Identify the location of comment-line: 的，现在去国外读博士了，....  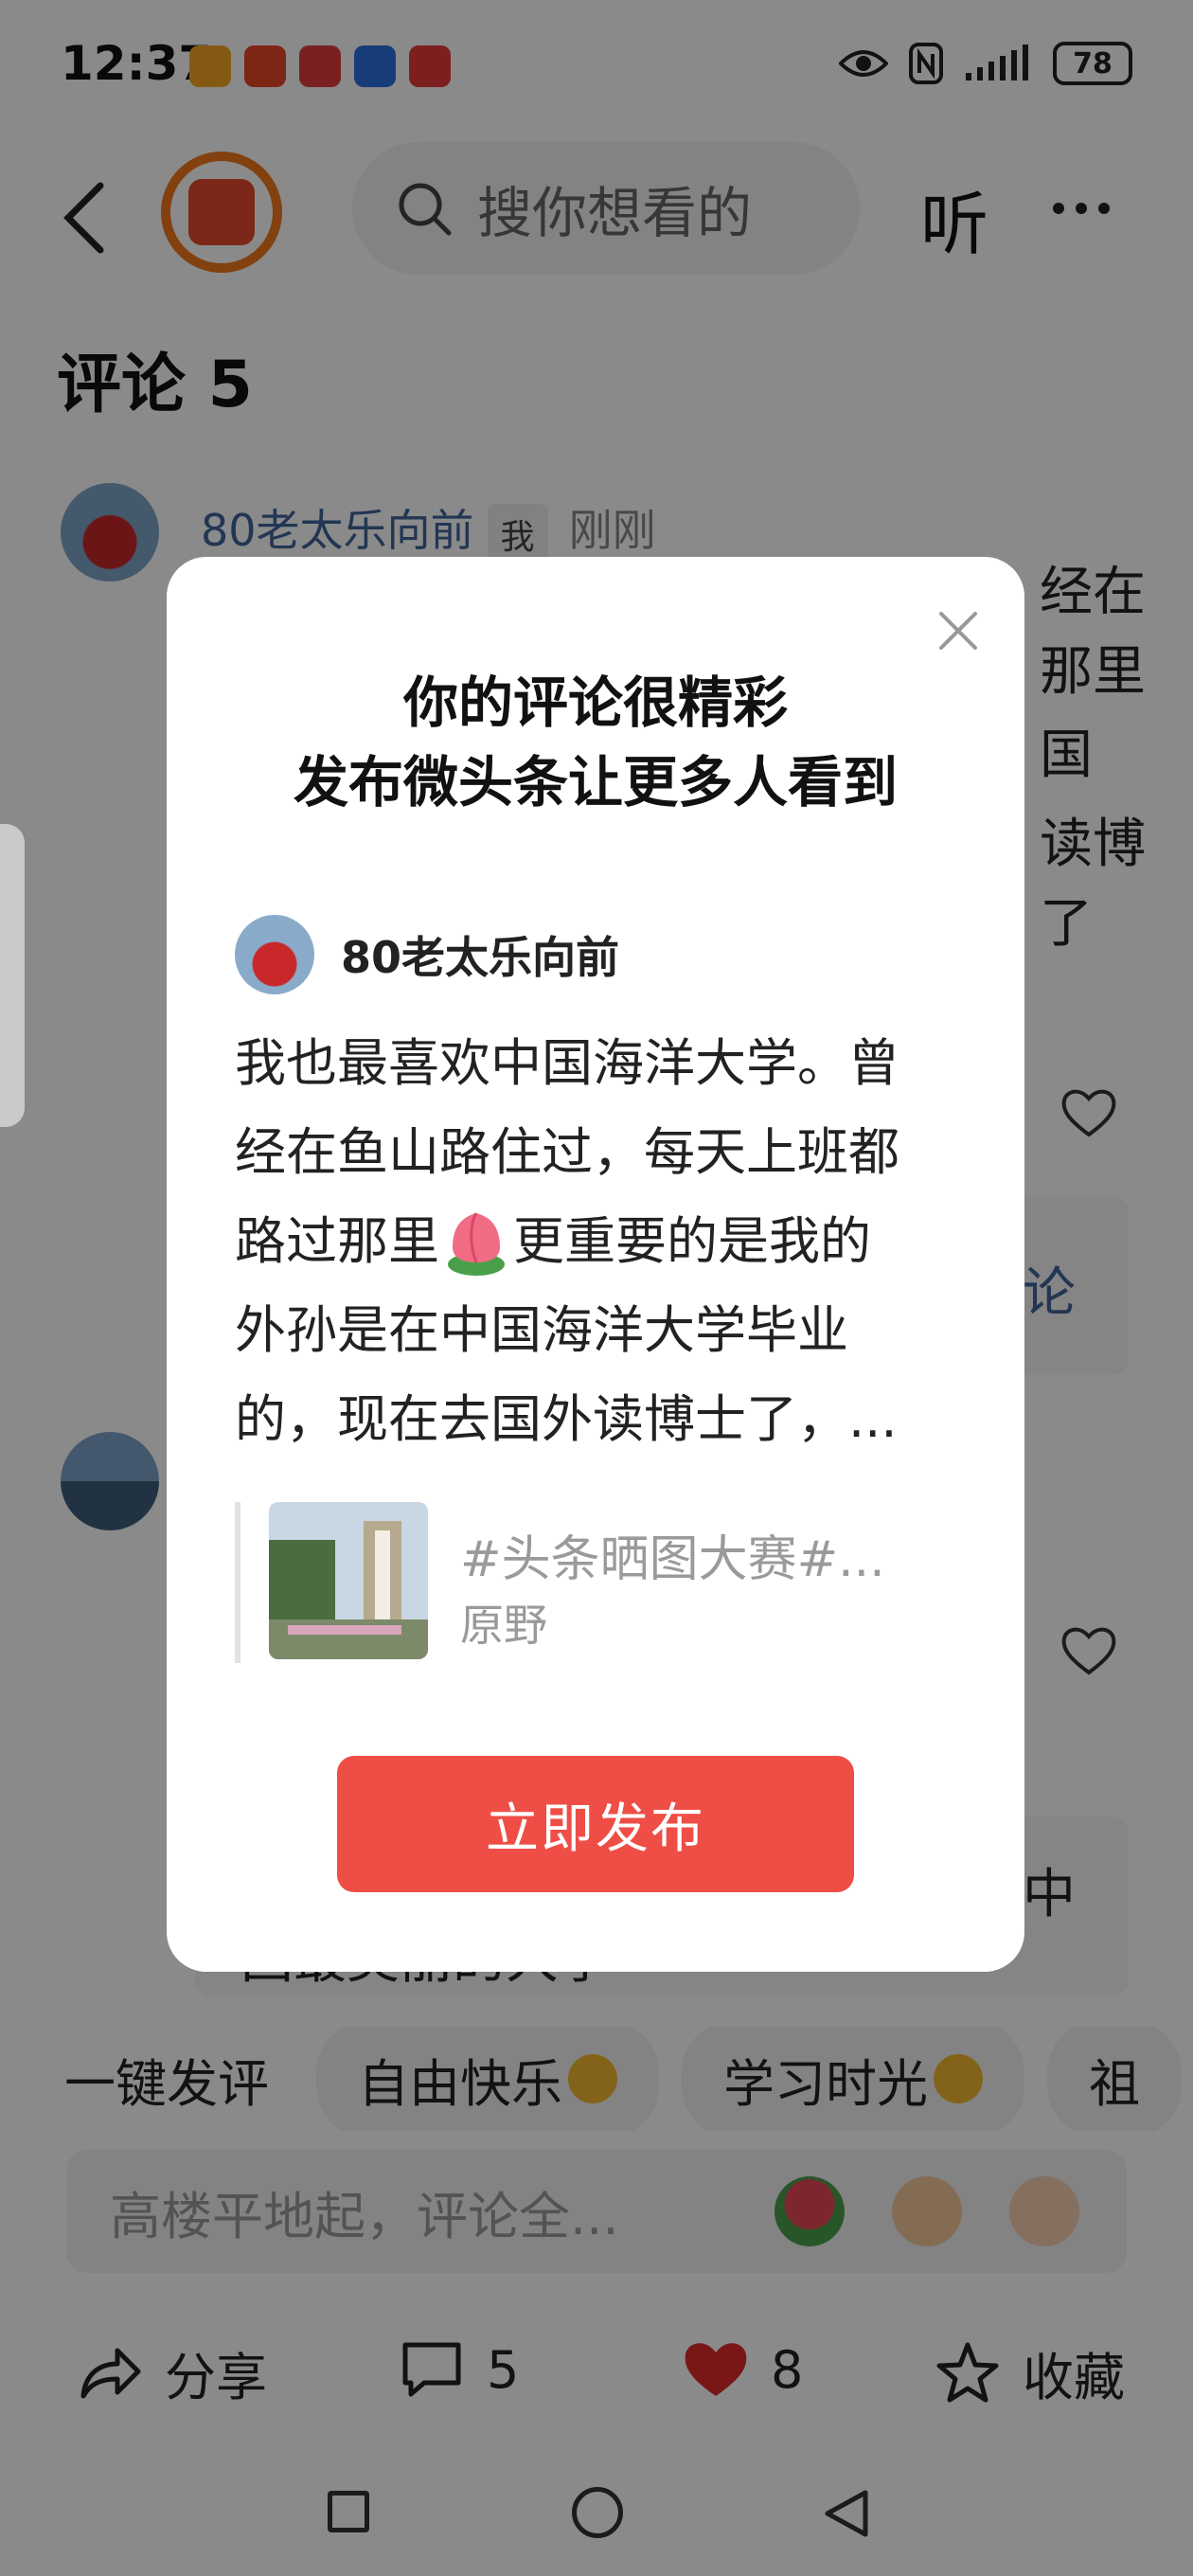
(566, 1419).